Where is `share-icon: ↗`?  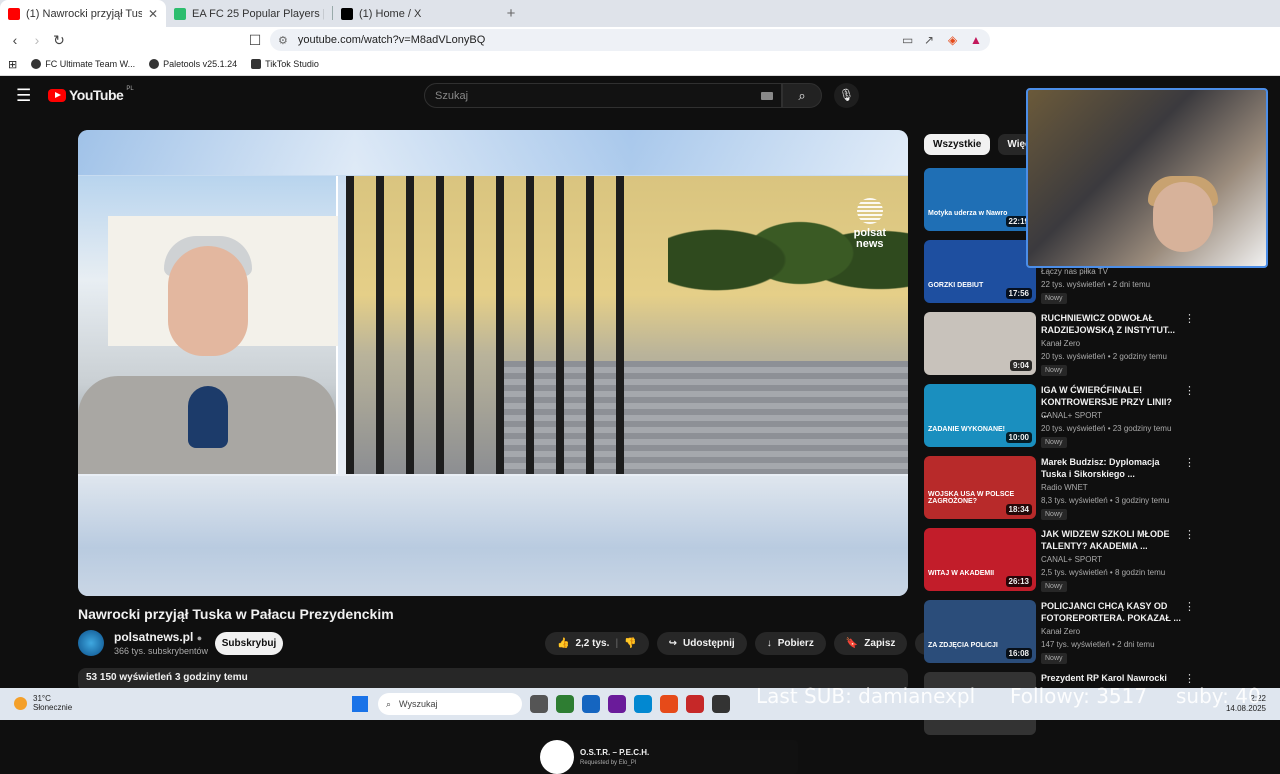 share-icon: ↗ is located at coordinates (929, 40).